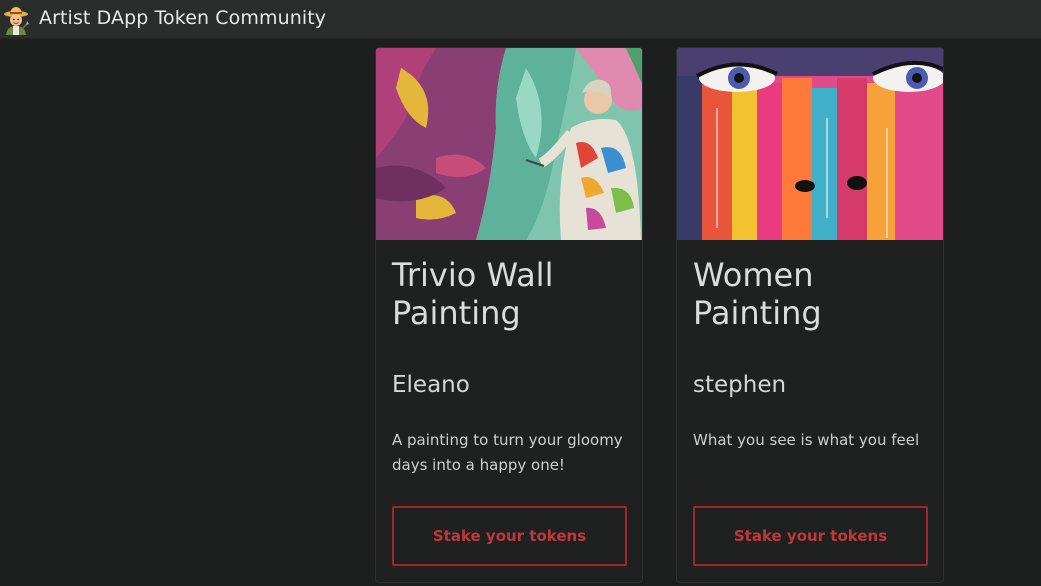 This screenshot has width=1041, height=586. Describe the element at coordinates (16, 21) in the screenshot. I see `farmer-emoji-icon` at that location.